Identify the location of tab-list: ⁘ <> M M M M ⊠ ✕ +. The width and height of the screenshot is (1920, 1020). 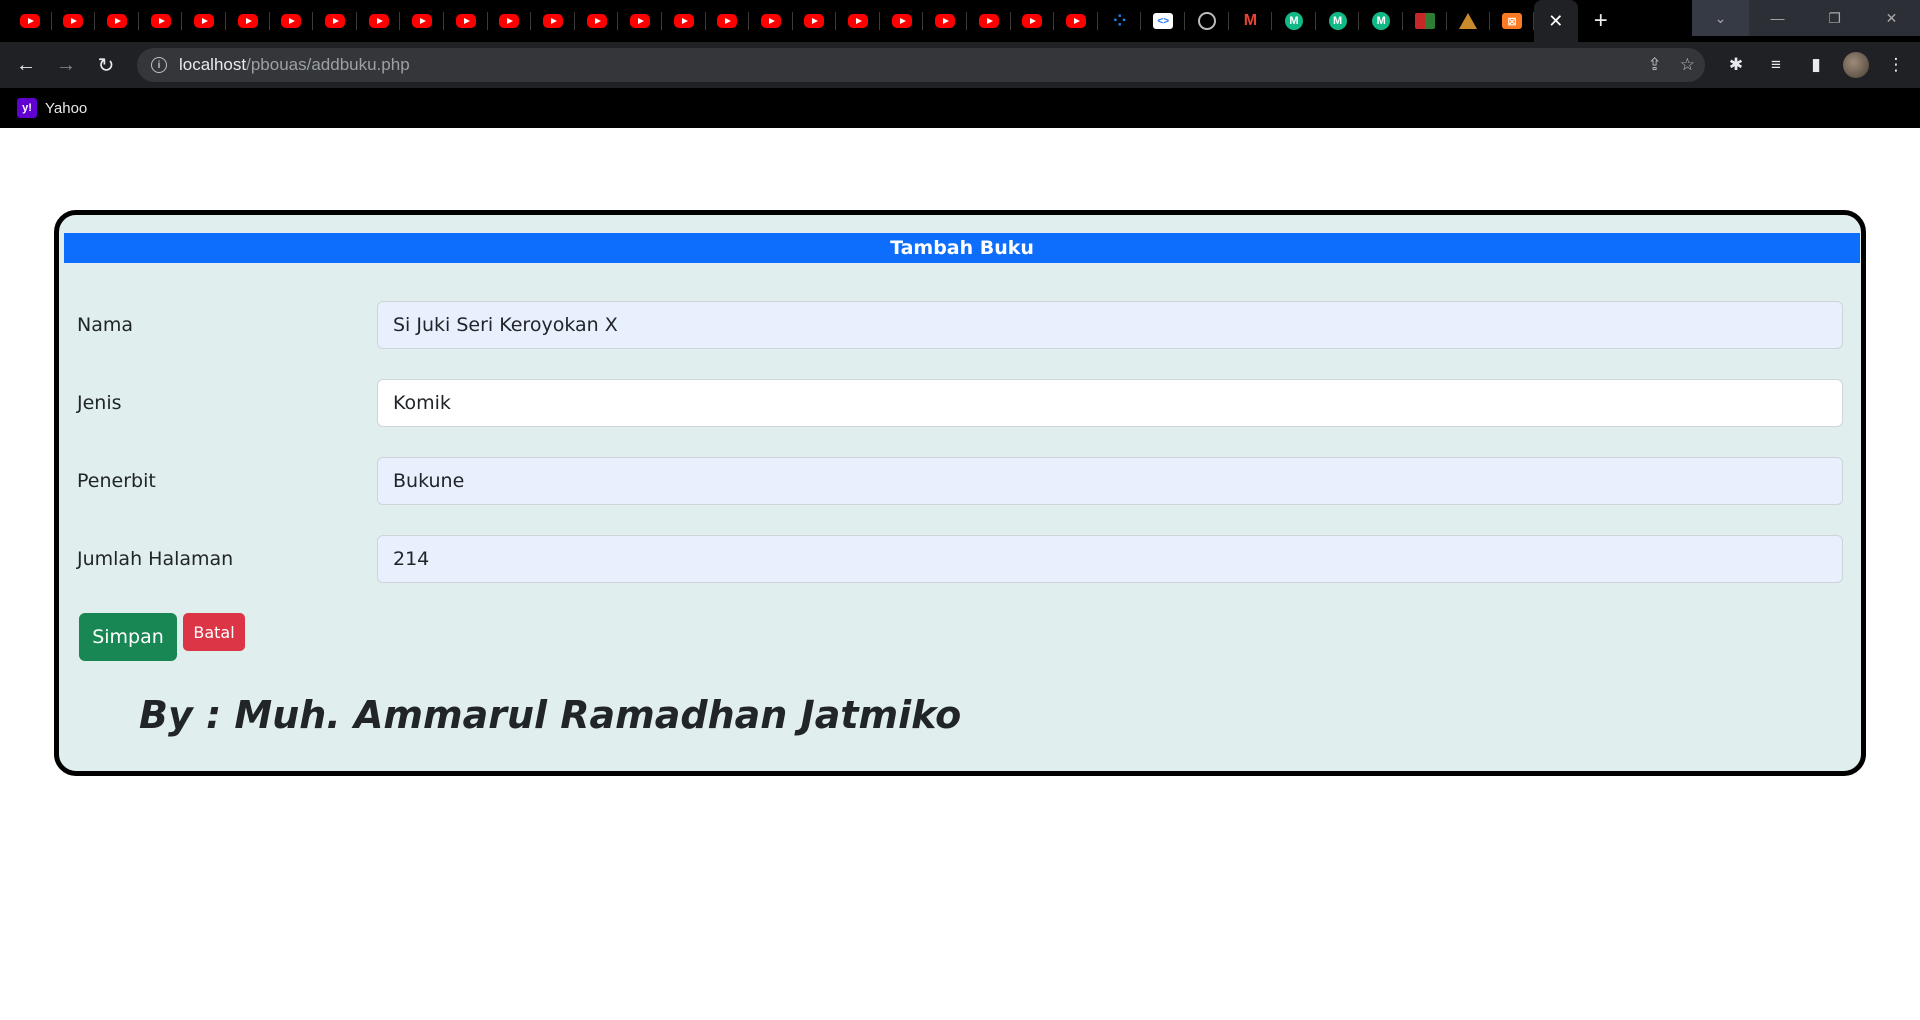
(812, 21).